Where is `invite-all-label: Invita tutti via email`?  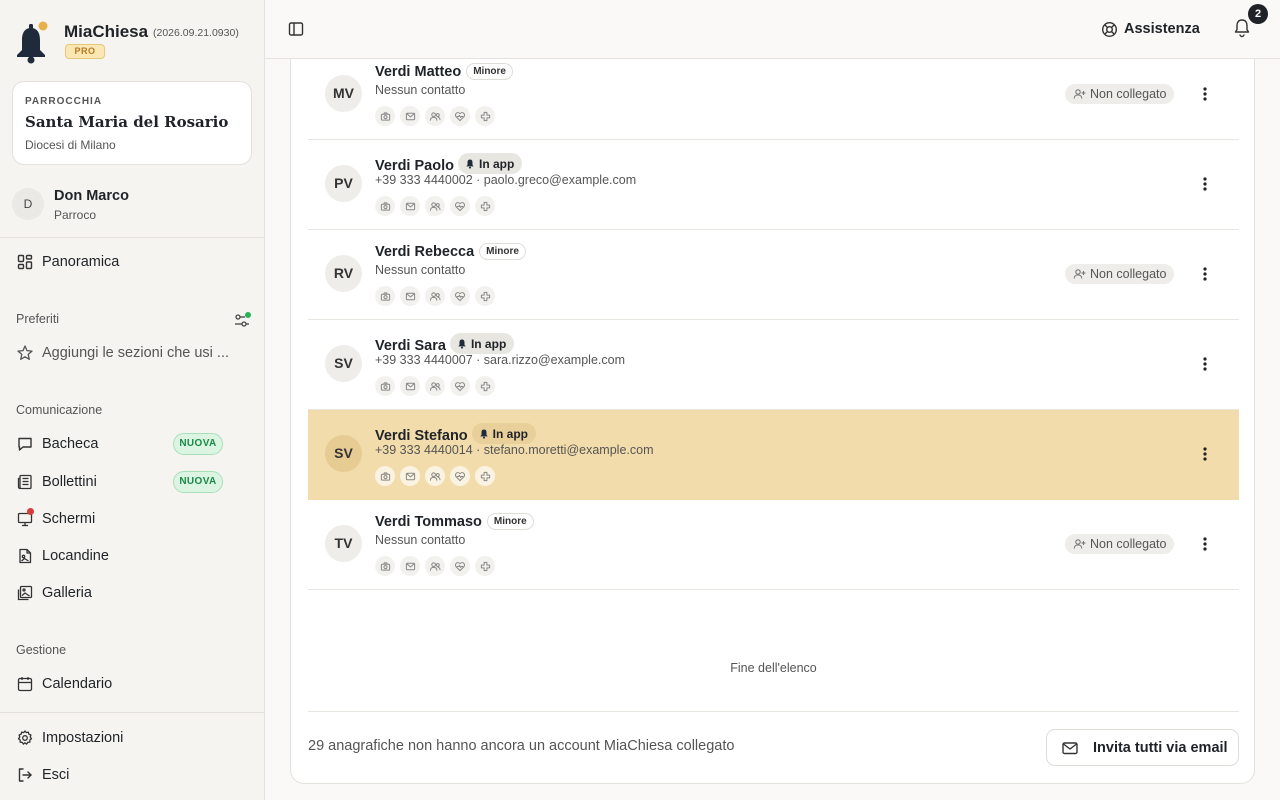 invite-all-label: Invita tutti via email is located at coordinates (1160, 747).